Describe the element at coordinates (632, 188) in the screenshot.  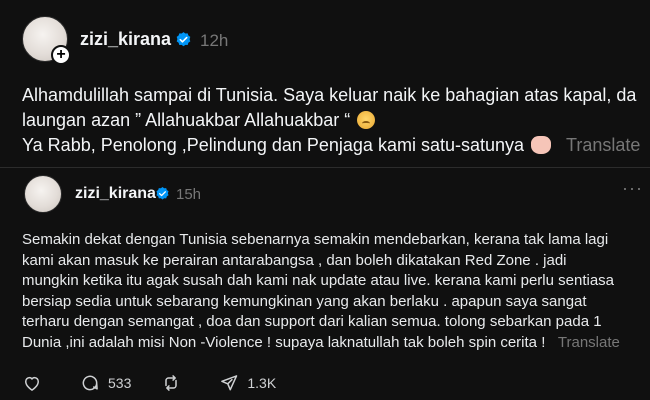
I see `more-icon: ···` at that location.